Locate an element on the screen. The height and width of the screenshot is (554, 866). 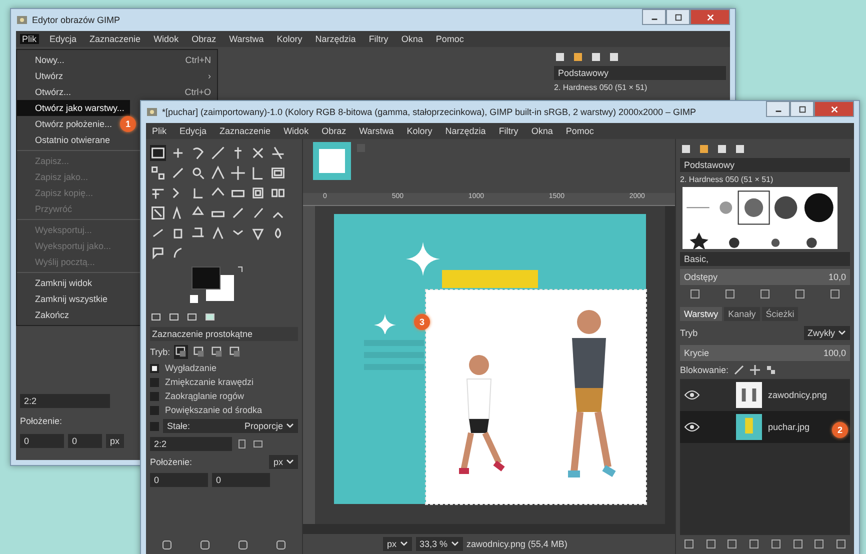
mode-dropdown: Zwykły is located at coordinates (827, 333).